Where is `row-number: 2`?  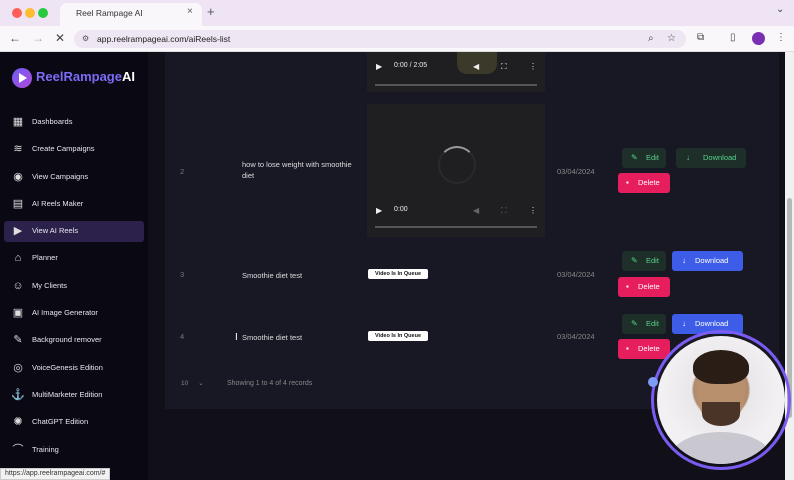 row-number: 2 is located at coordinates (182, 171).